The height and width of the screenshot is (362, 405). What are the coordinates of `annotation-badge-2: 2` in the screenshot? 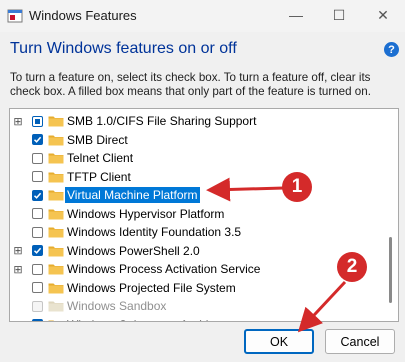 It's located at (352, 267).